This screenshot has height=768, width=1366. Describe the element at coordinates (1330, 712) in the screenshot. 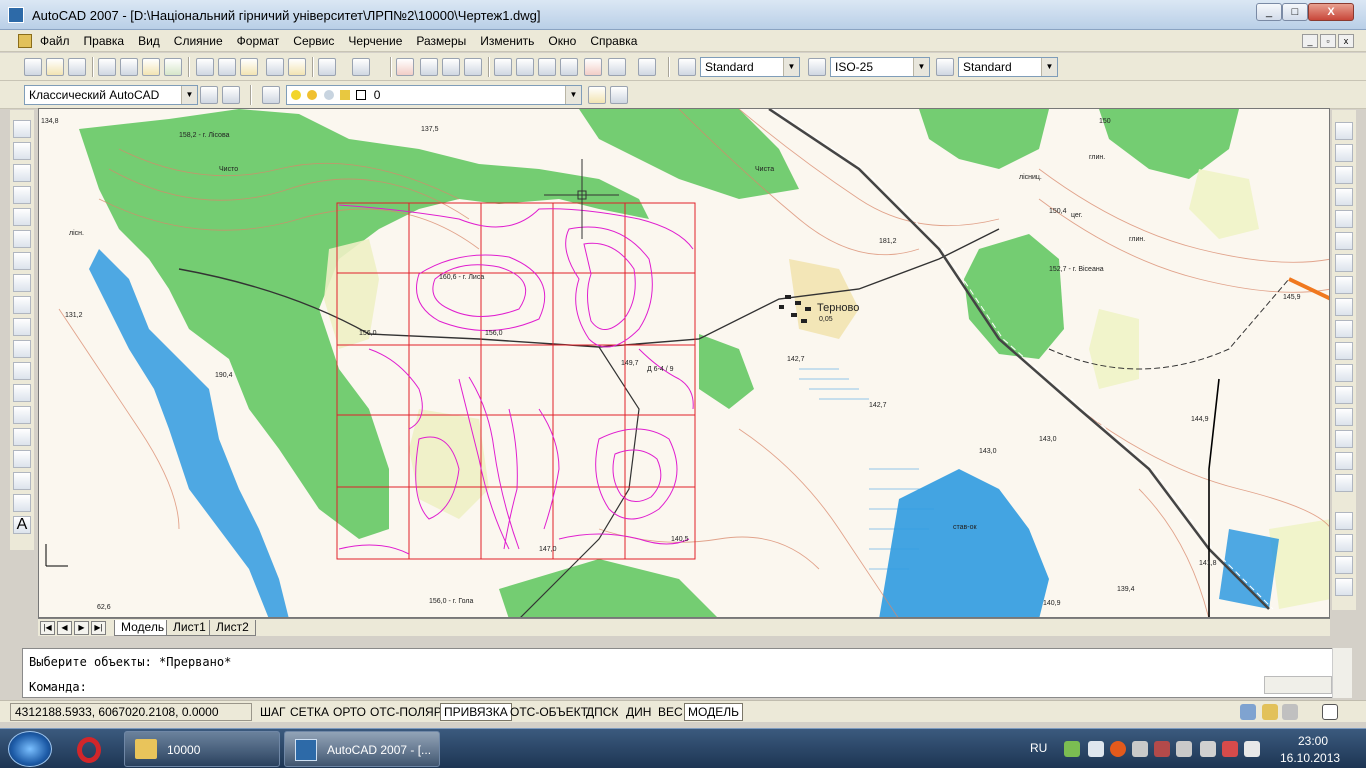

I see `clean-screen-icon` at that location.